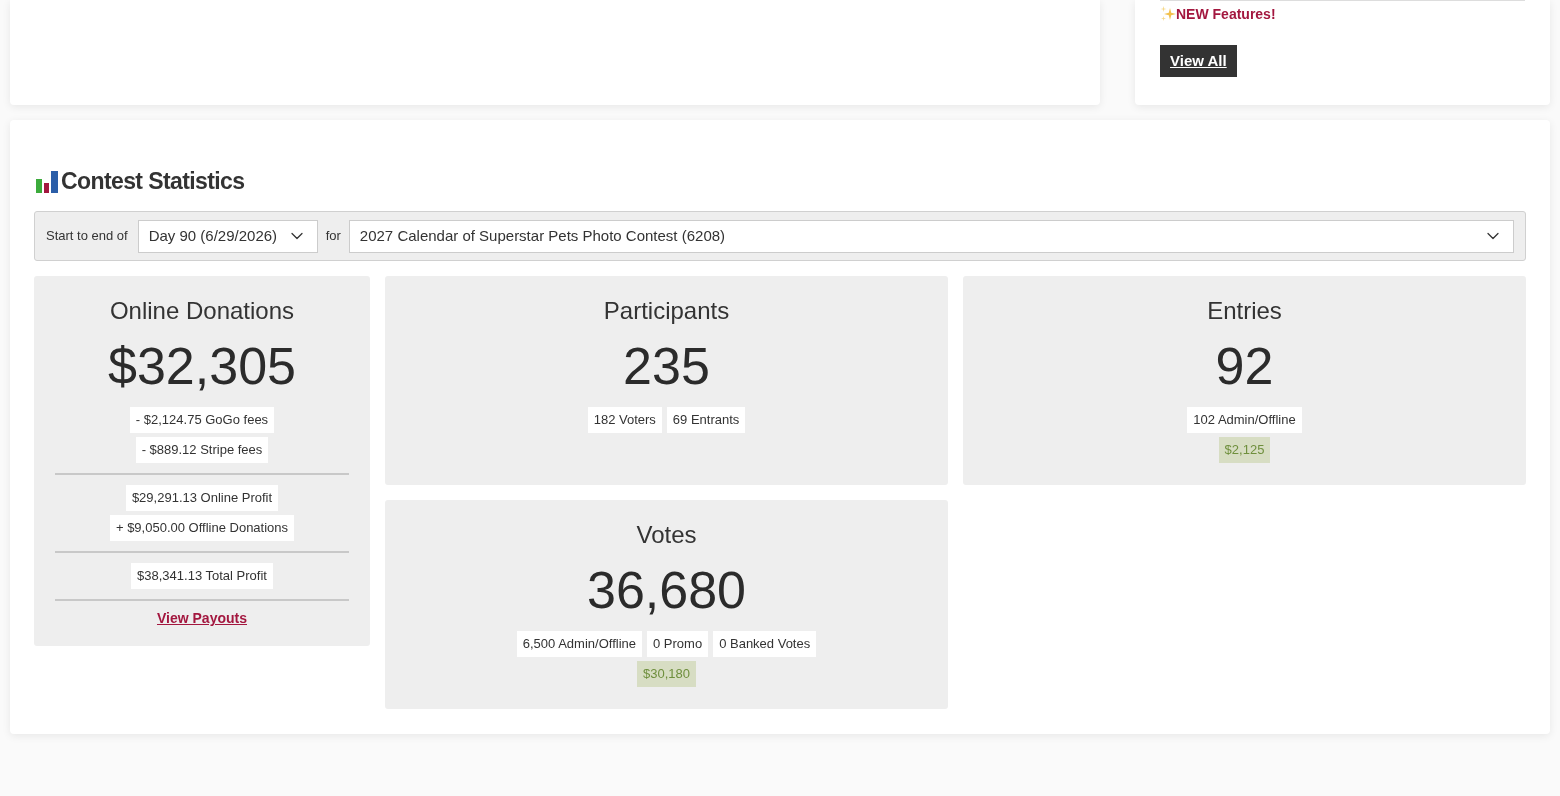 This screenshot has height=796, width=1560. I want to click on stat-title: Participants, so click(666, 311).